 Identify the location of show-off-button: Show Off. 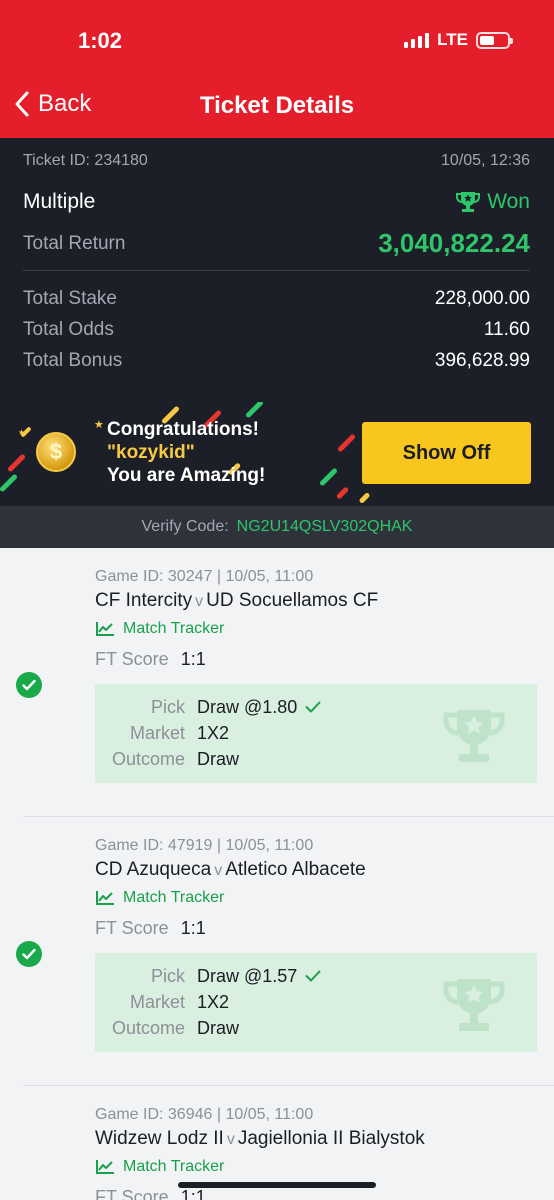
(446, 453).